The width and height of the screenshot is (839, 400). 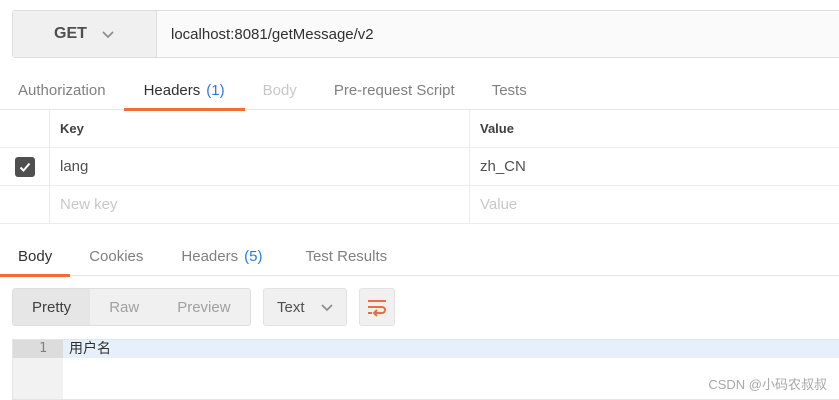 I want to click on watermark: CSDN @小码农叔叔, so click(x=767, y=384).